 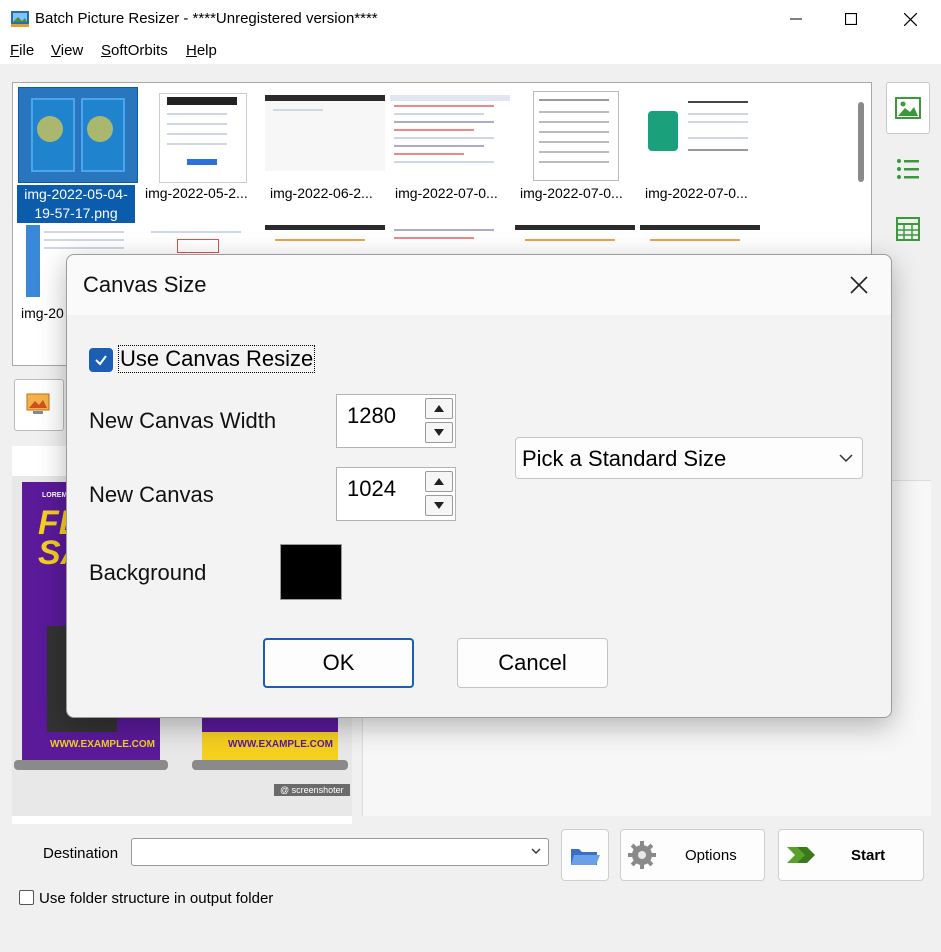 I want to click on canvas-height-stepper: 1024, so click(x=396, y=494).